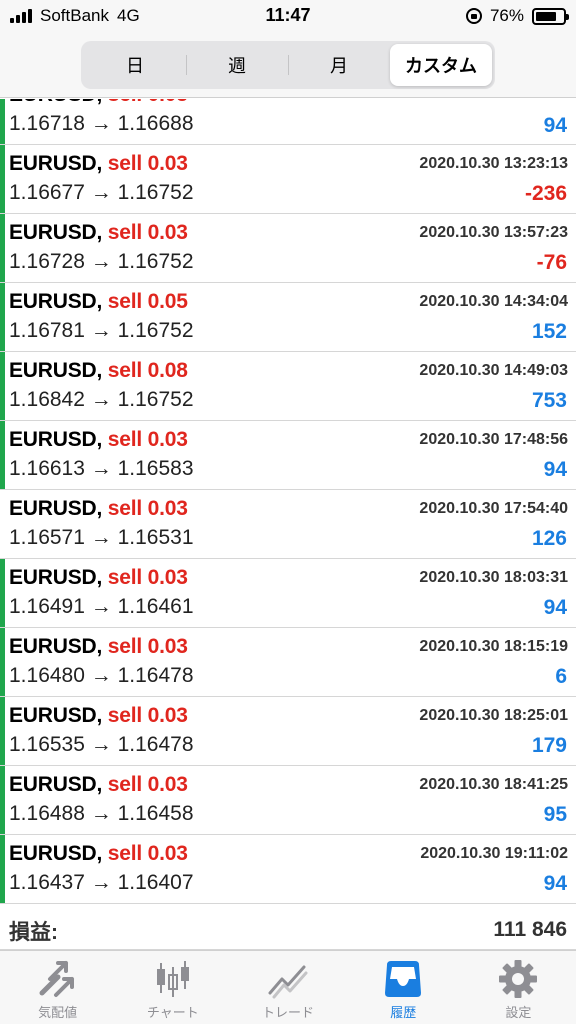  What do you see at coordinates (237, 65) in the screenshot?
I see `period-tab-week: 週` at bounding box center [237, 65].